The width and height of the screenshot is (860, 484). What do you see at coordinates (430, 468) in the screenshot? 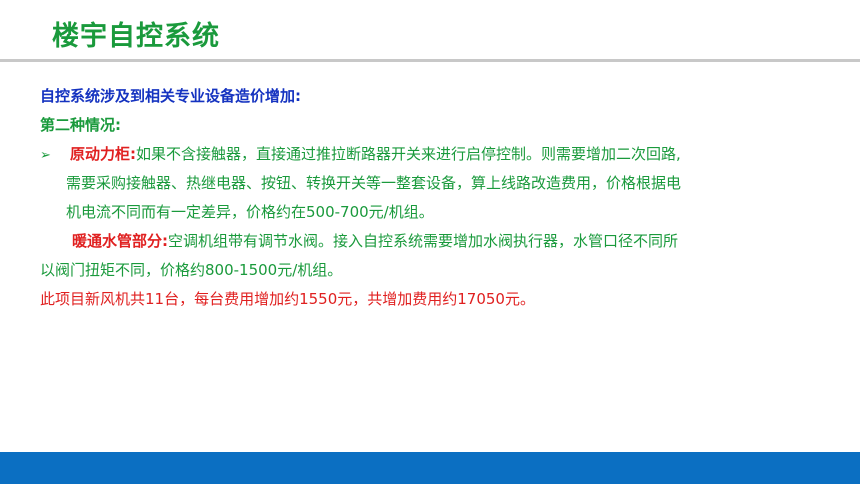
I see `footer-bar` at bounding box center [430, 468].